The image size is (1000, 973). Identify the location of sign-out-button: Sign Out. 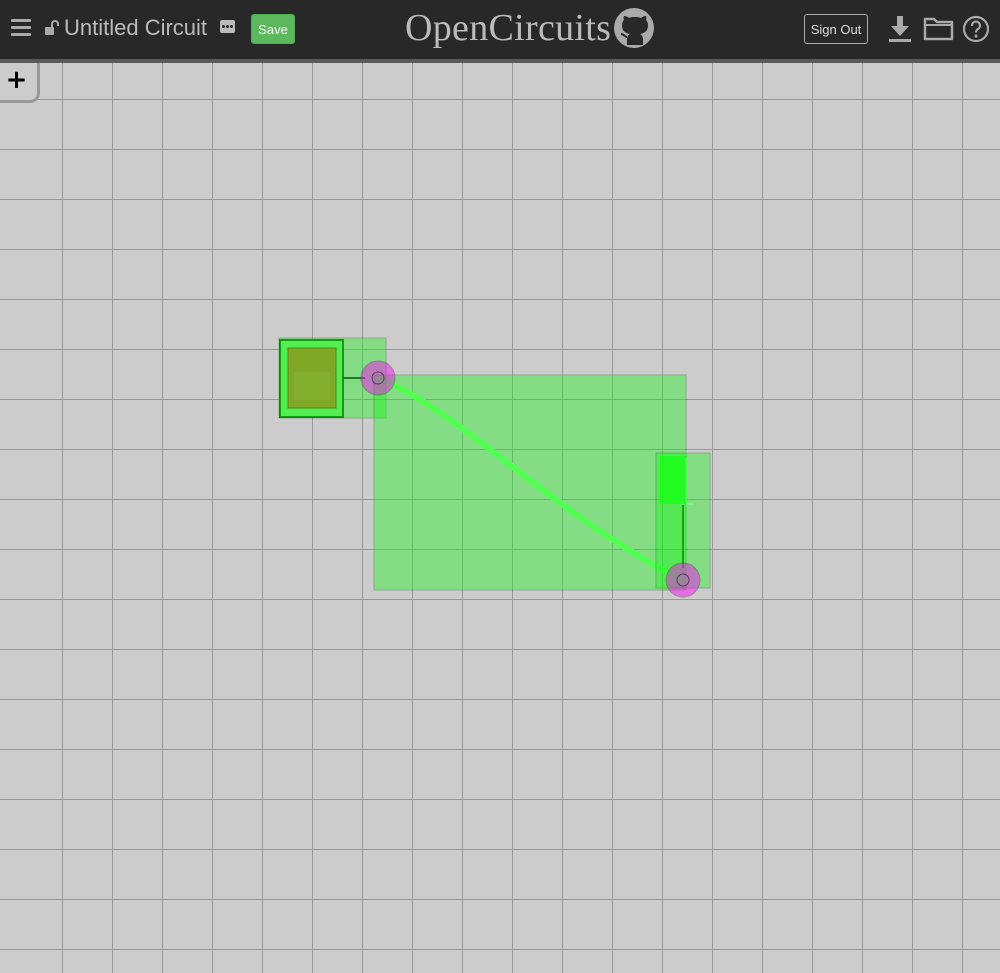
(836, 29).